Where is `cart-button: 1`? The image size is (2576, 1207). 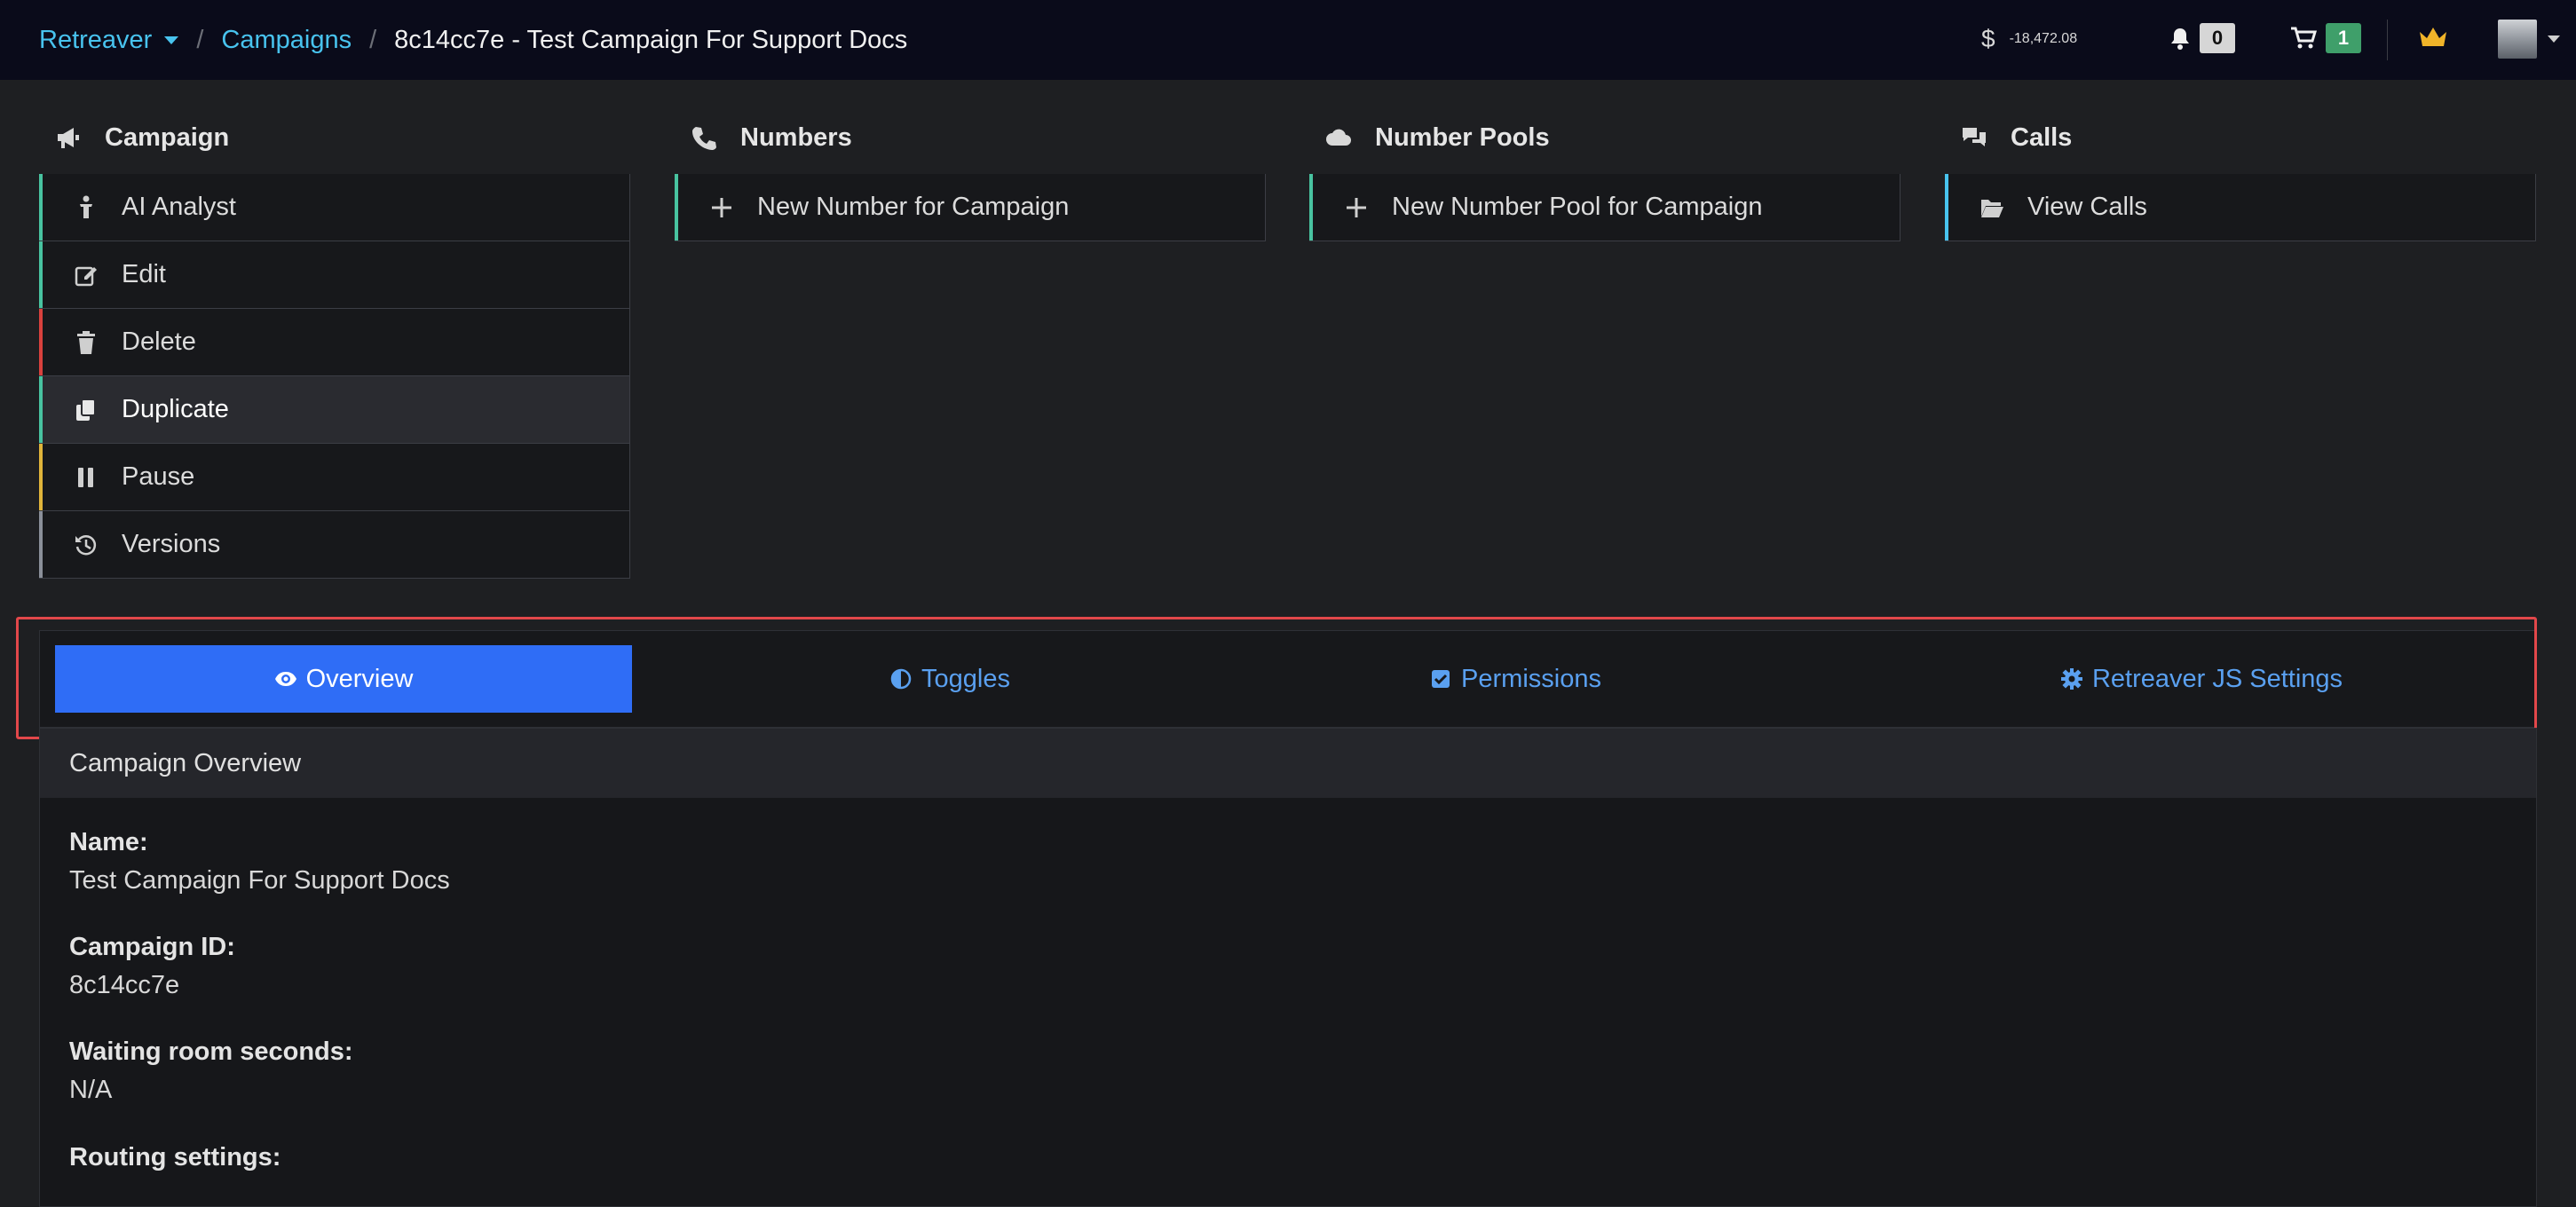
cart-button: 1 is located at coordinates (2325, 38).